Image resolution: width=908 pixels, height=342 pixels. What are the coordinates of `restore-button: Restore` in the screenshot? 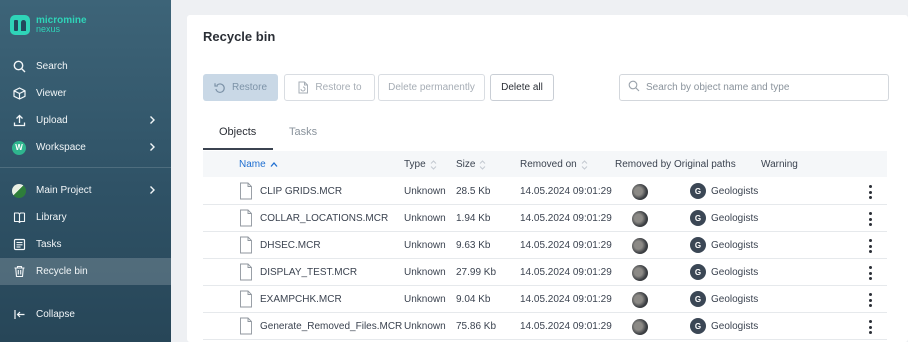 It's located at (240, 87).